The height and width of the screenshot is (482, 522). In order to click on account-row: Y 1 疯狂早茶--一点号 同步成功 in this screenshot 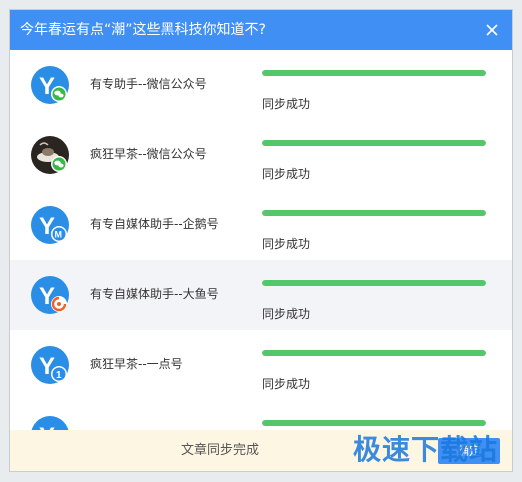, I will do `click(261, 365)`.